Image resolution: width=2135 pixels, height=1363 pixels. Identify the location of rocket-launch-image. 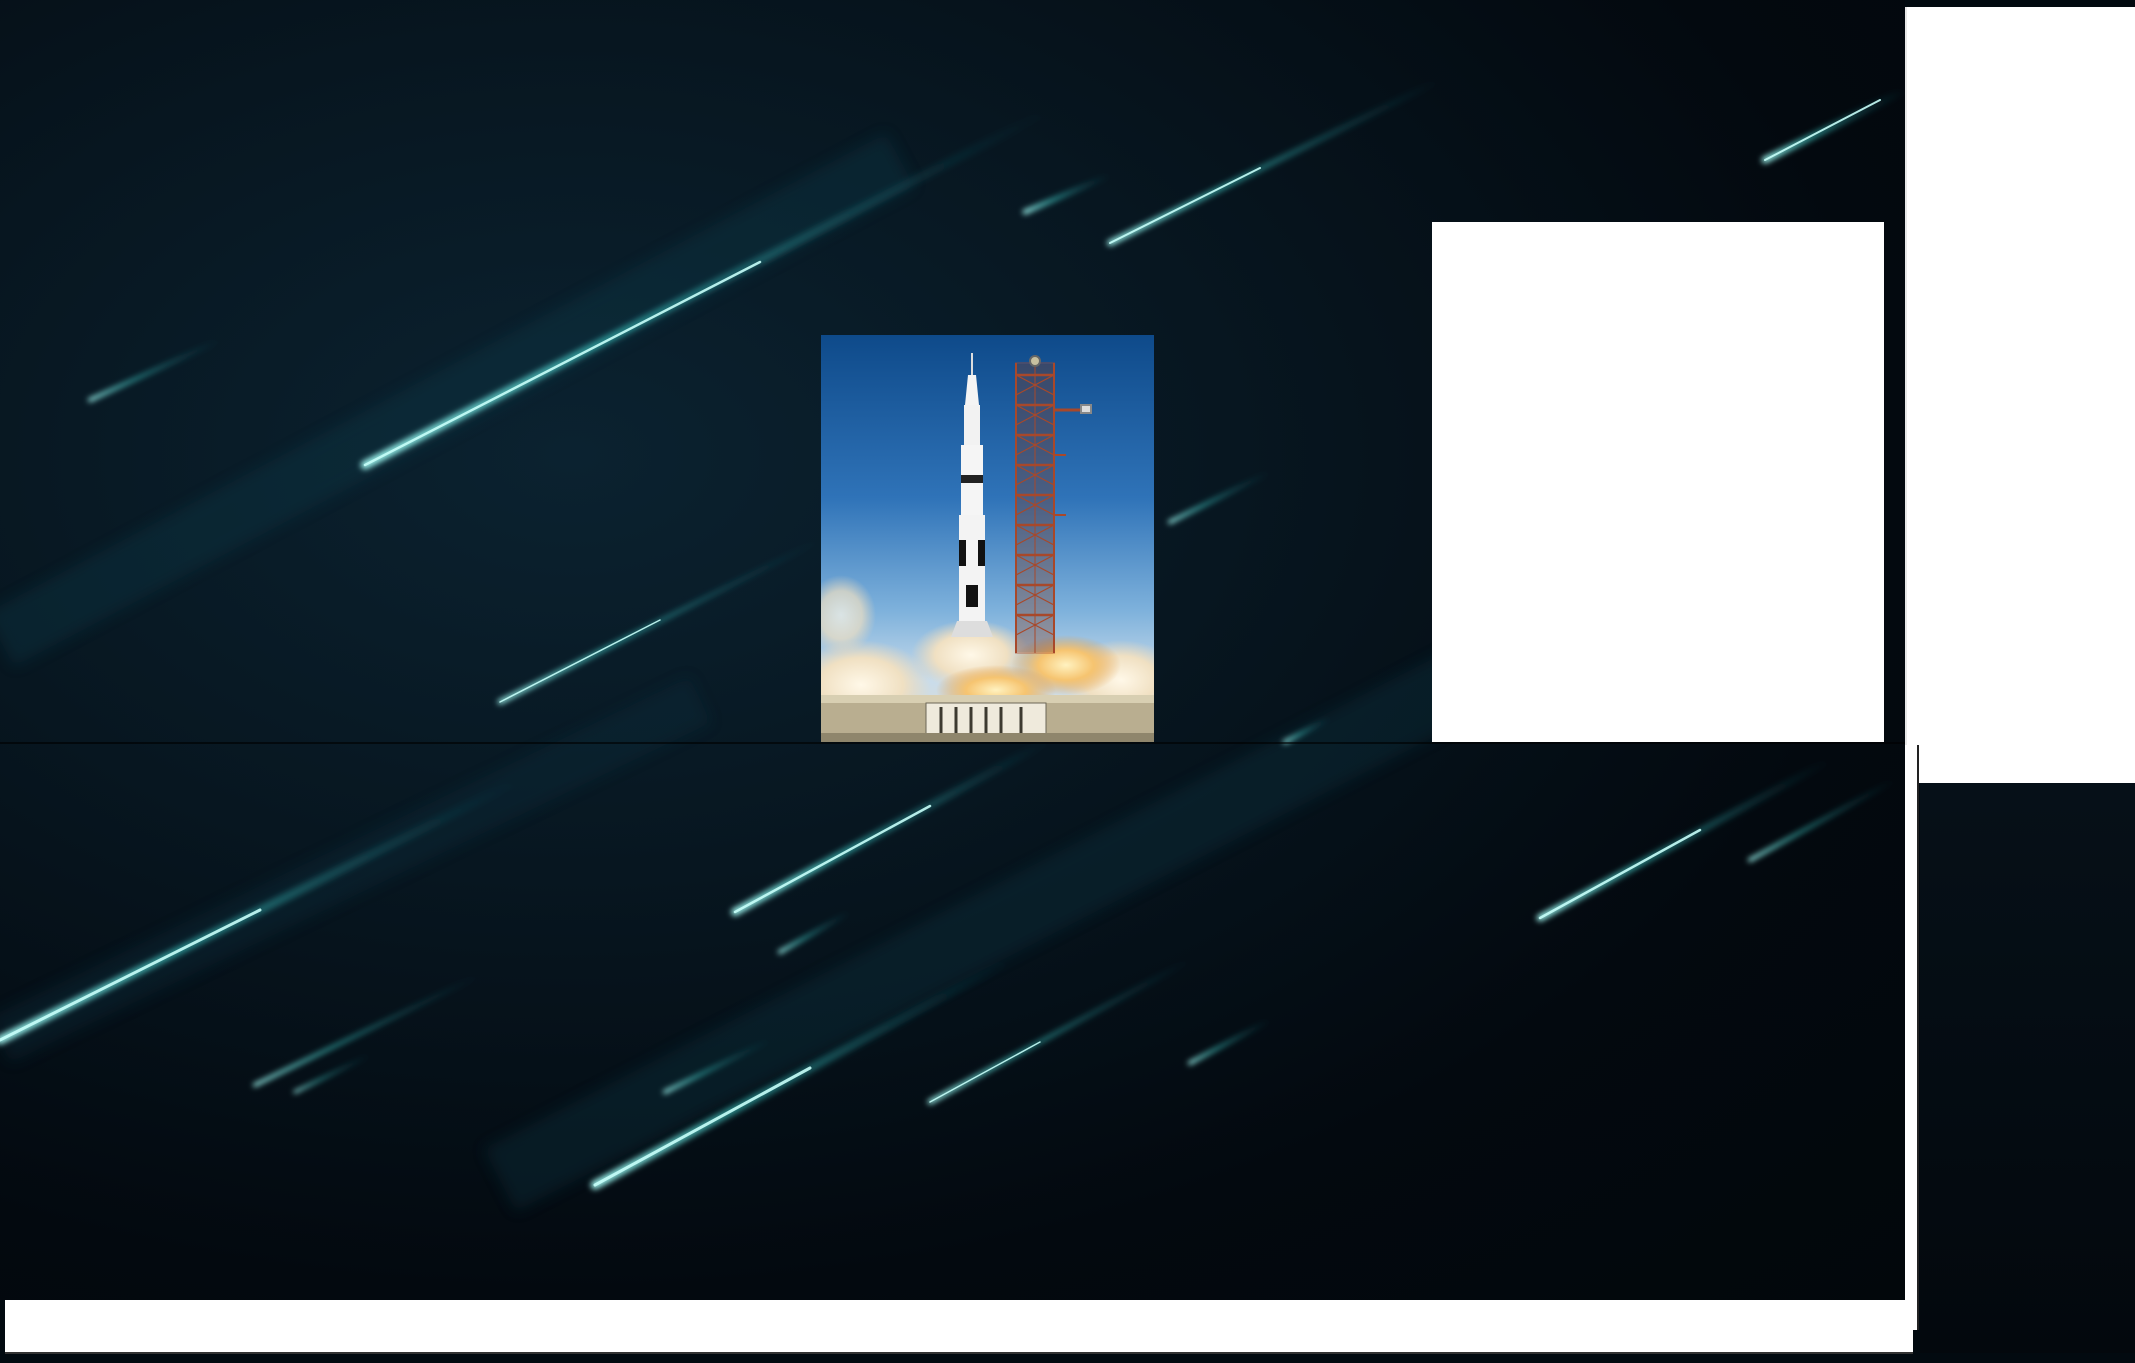
(987, 538).